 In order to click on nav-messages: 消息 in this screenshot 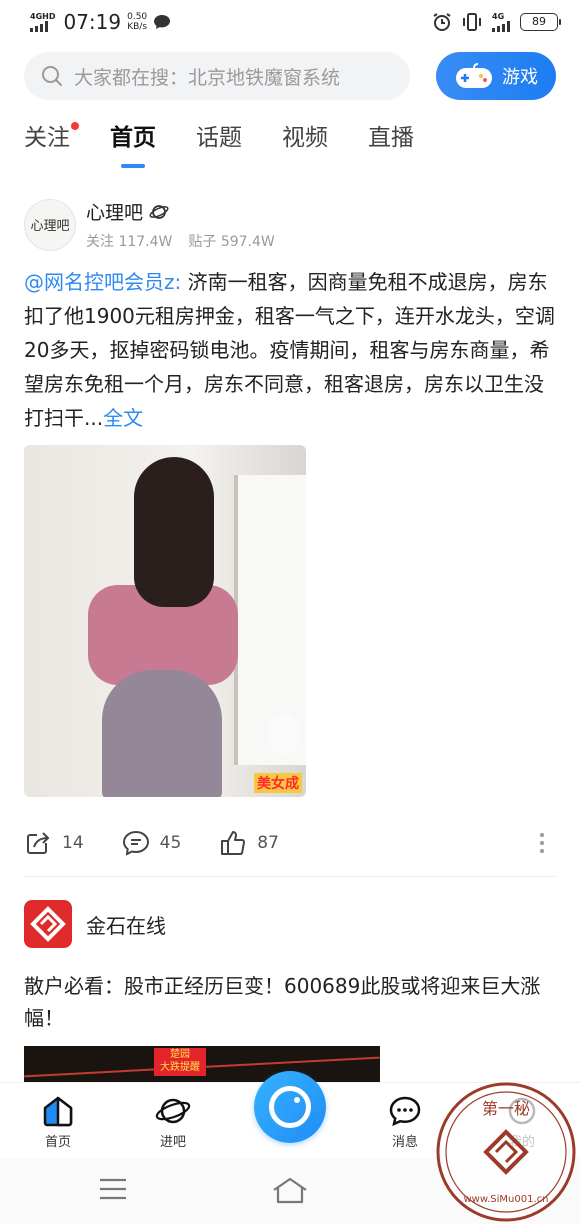, I will do `click(405, 1122)`.